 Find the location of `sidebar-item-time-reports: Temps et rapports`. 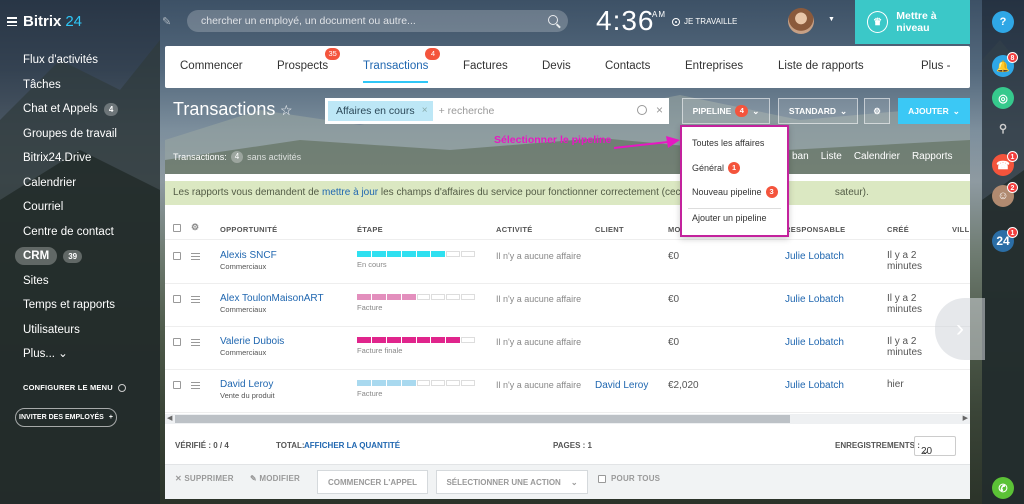

sidebar-item-time-reports: Temps et rapports is located at coordinates (91, 305).